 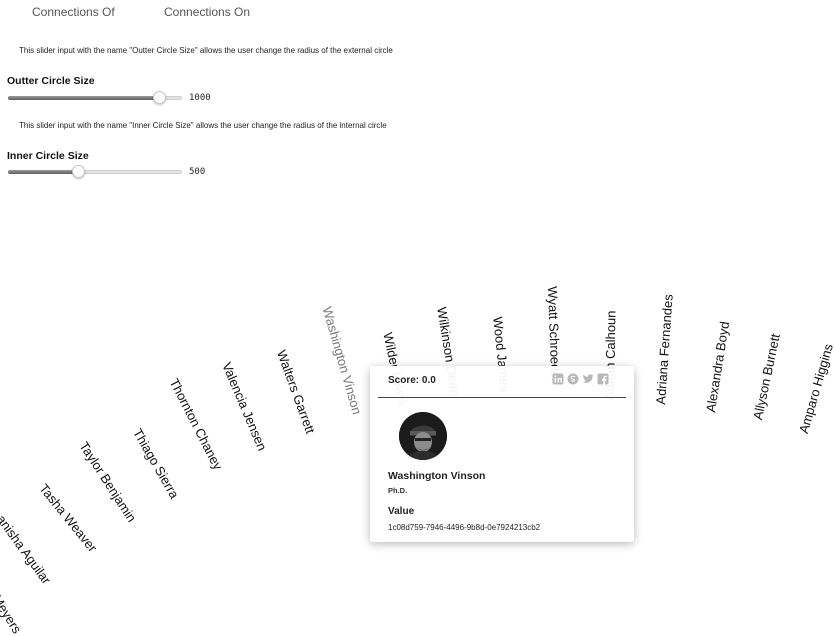 I want to click on avatar, so click(x=423, y=436).